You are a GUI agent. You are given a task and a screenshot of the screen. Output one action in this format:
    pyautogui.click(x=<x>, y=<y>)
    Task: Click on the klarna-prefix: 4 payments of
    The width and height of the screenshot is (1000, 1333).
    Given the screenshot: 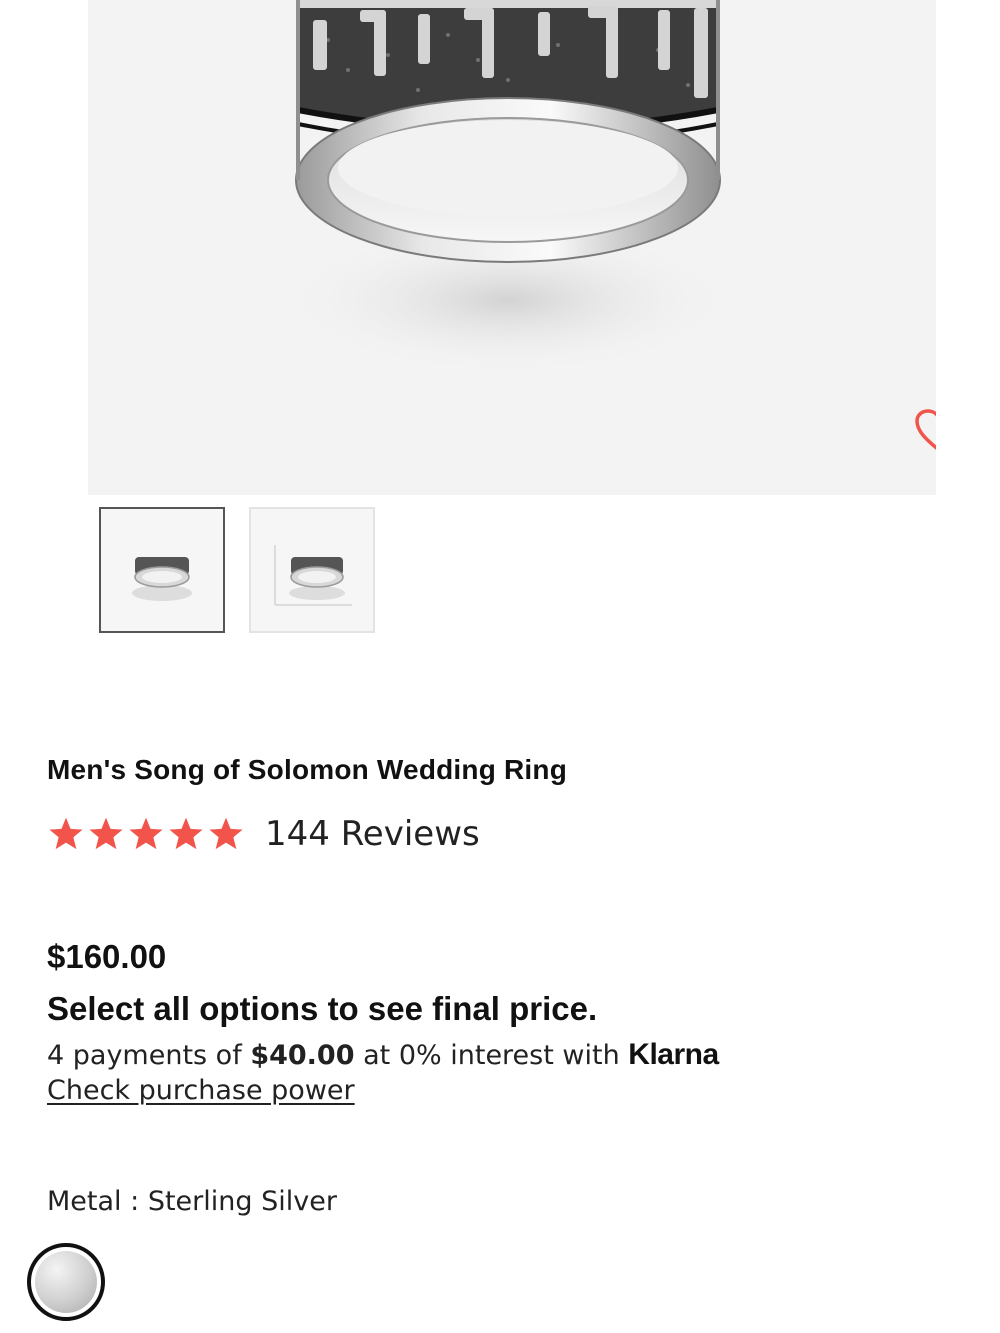 What is the action you would take?
    pyautogui.click(x=144, y=1055)
    